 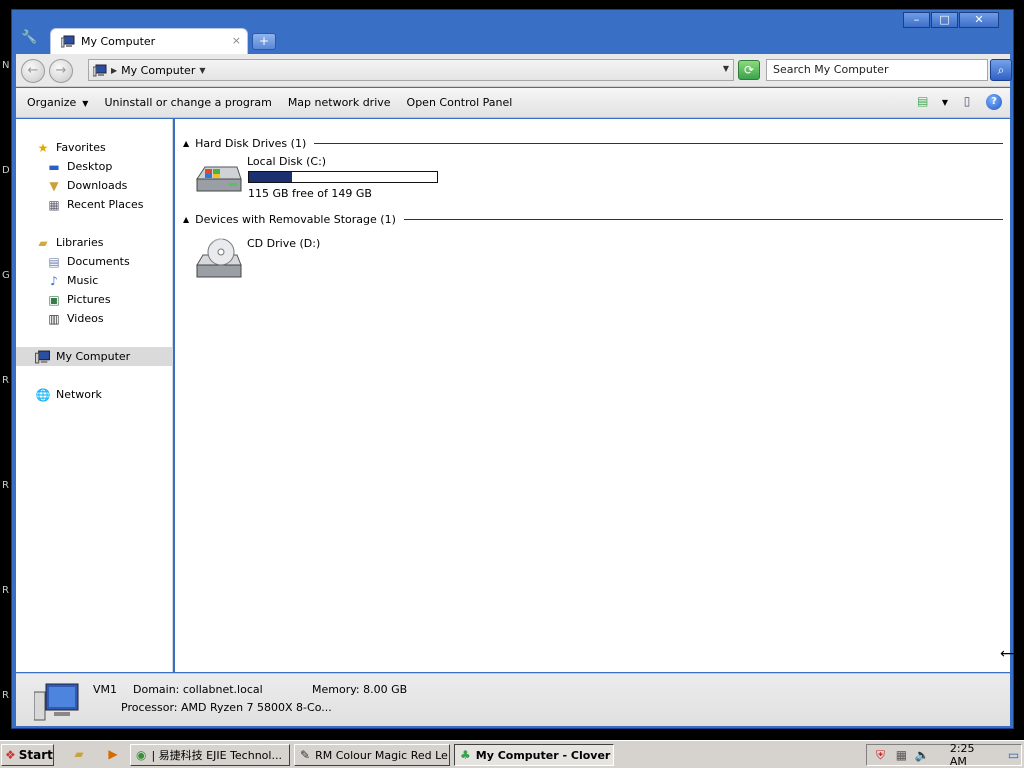 I want to click on organize-menu: Organize ▼, so click(x=57, y=102).